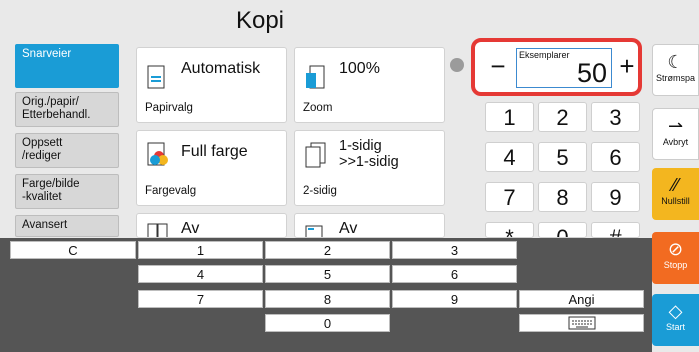 This screenshot has height=352, width=699. Describe the element at coordinates (675, 142) in the screenshot. I see `cancel-label: Avbryt` at that location.